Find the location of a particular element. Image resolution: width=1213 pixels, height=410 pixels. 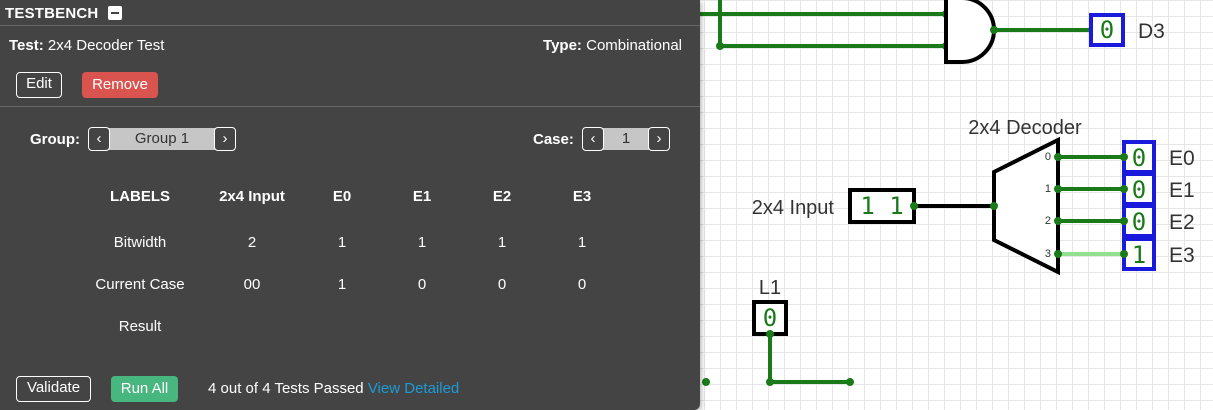

test-status: 4 out of 4 Tests Passed View Detailed is located at coordinates (333, 388).